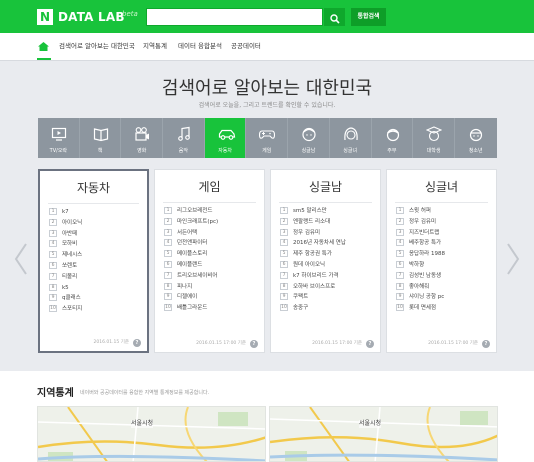  I want to click on category-movie: 영화, so click(142, 138).